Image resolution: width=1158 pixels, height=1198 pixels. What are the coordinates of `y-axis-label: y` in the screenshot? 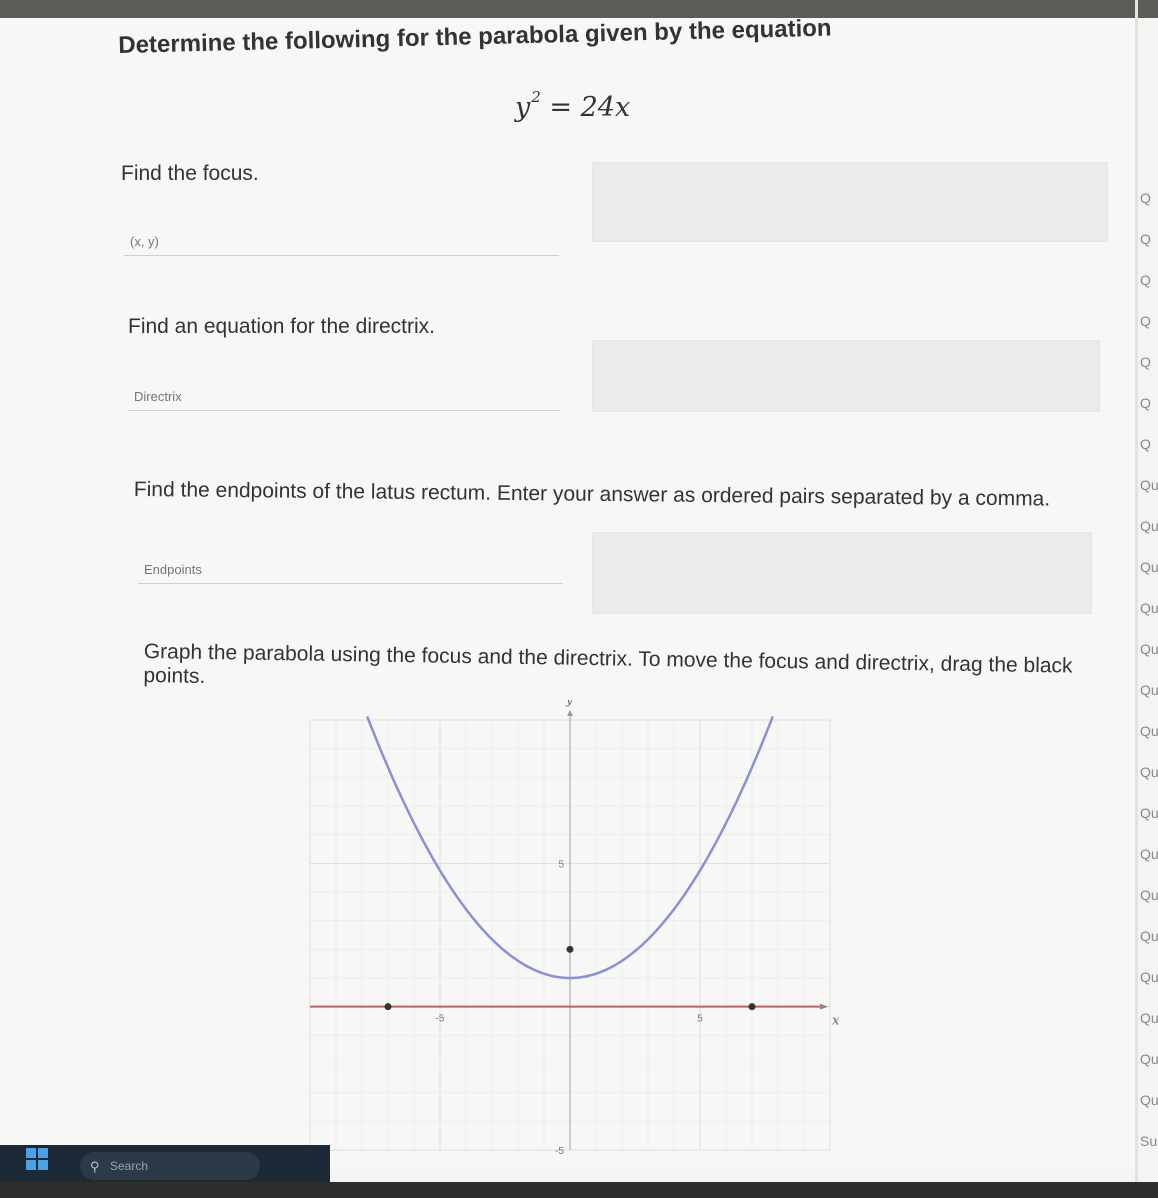 It's located at (569, 703).